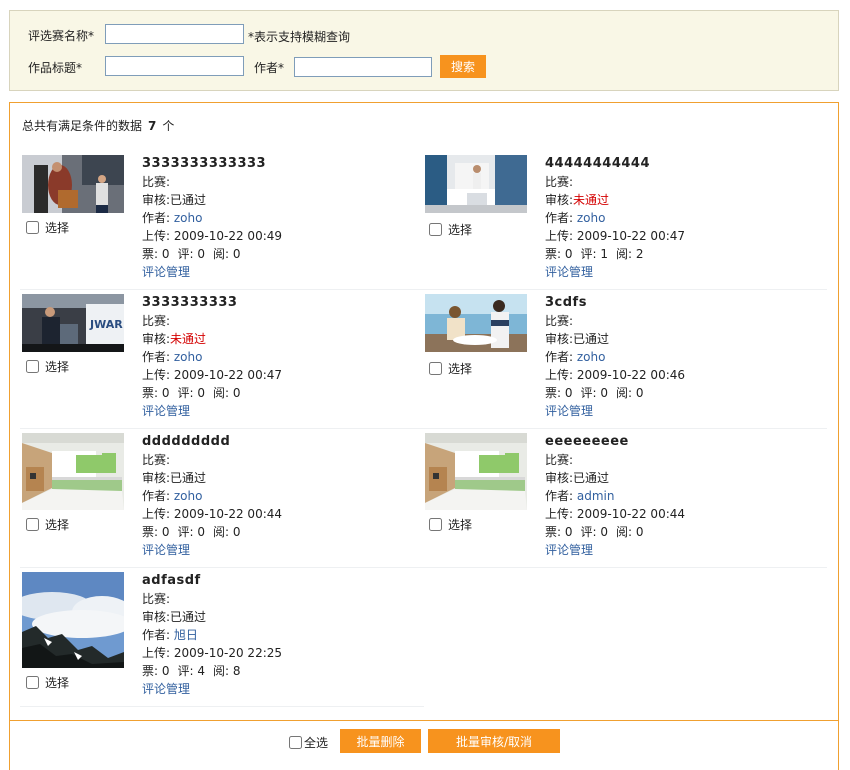 Image resolution: width=850 pixels, height=770 pixels. I want to click on work-title: 3cdfs, so click(566, 302).